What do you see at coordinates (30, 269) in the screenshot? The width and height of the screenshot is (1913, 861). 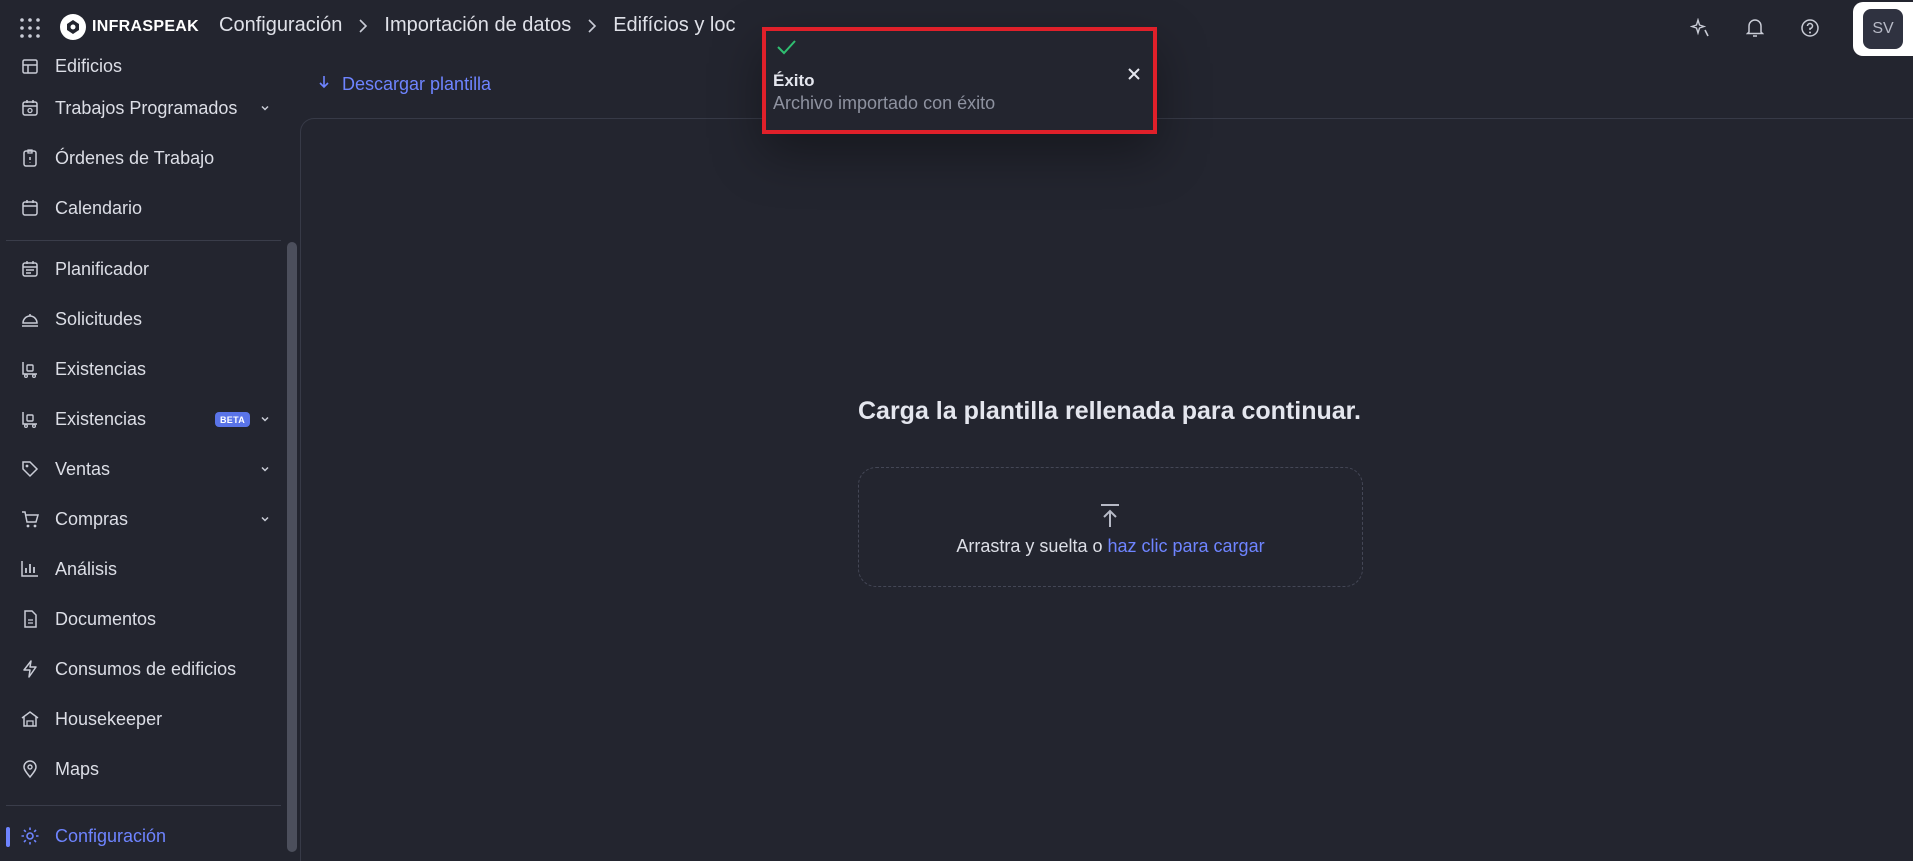 I see `planner-icon` at bounding box center [30, 269].